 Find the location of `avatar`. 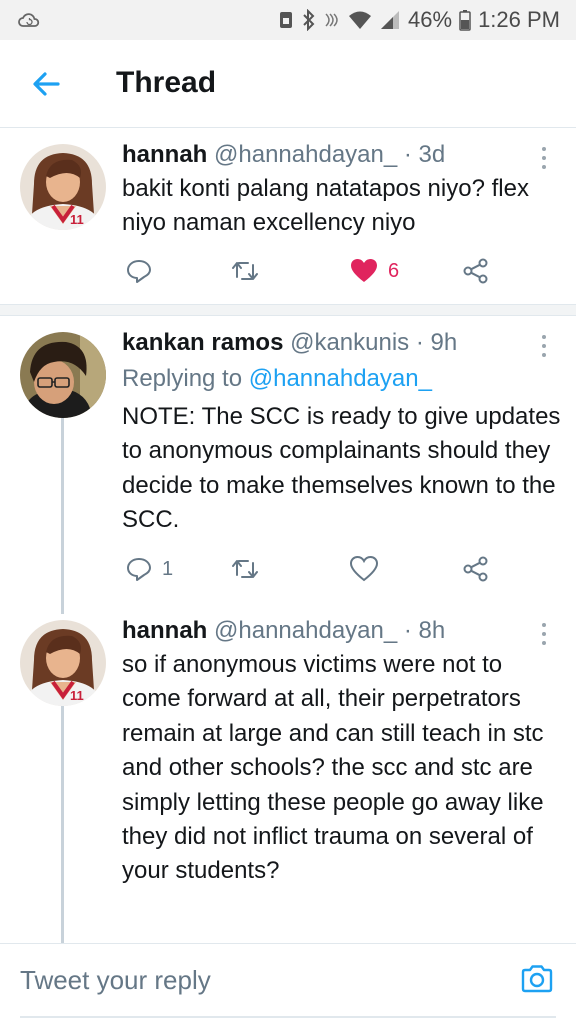

avatar is located at coordinates (63, 375).